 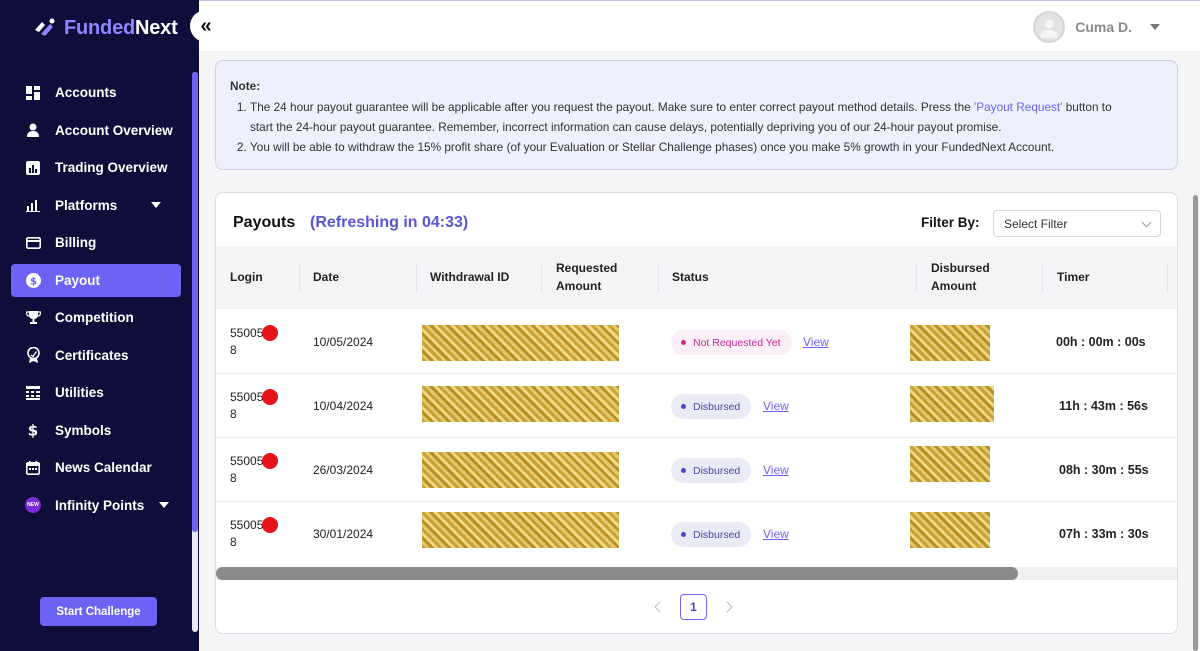 I want to click on page-scrollbar, so click(x=1195, y=423).